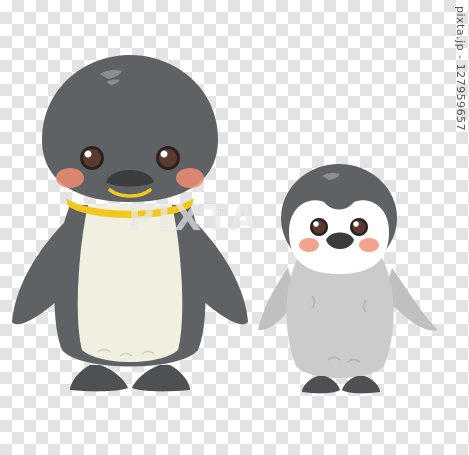 This screenshot has height=455, width=469. Describe the element at coordinates (161, 378) in the screenshot. I see `adult-right-foot` at that location.